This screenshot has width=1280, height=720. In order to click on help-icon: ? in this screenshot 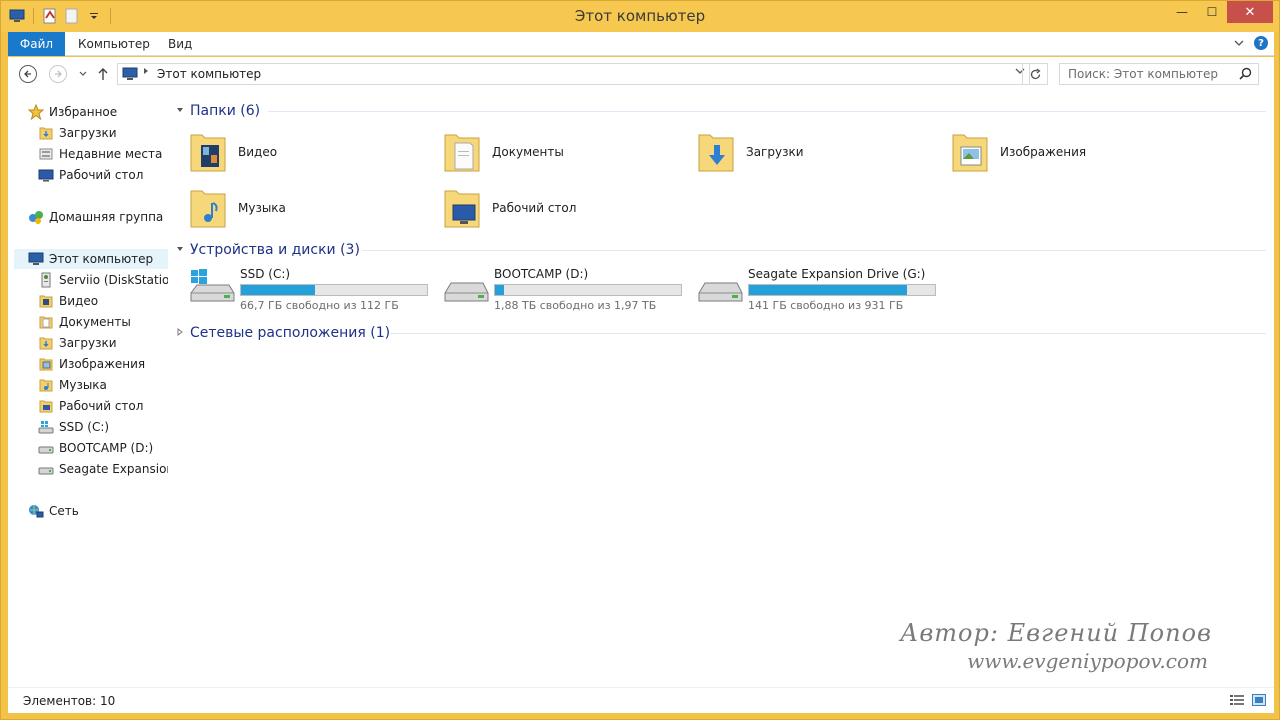, I will do `click(1261, 43)`.